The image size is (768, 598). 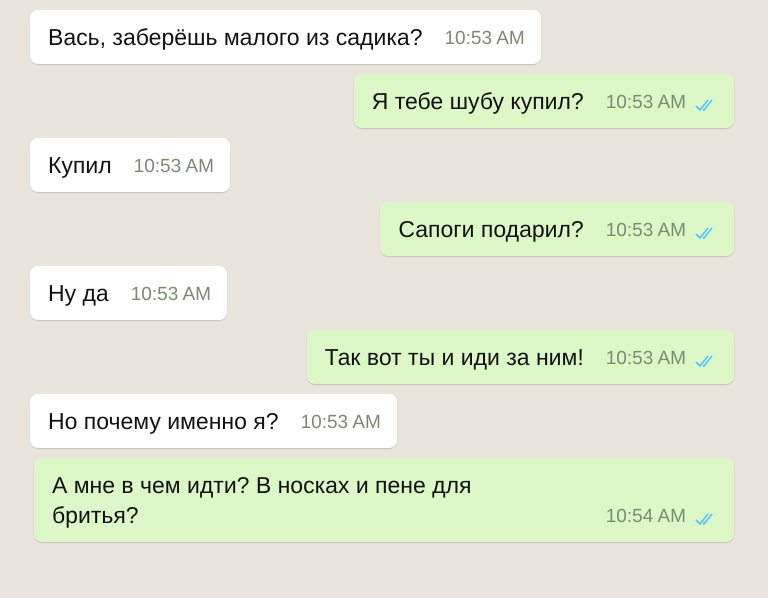 What do you see at coordinates (163, 421) in the screenshot?
I see `message-text: Но почему именно я?` at bounding box center [163, 421].